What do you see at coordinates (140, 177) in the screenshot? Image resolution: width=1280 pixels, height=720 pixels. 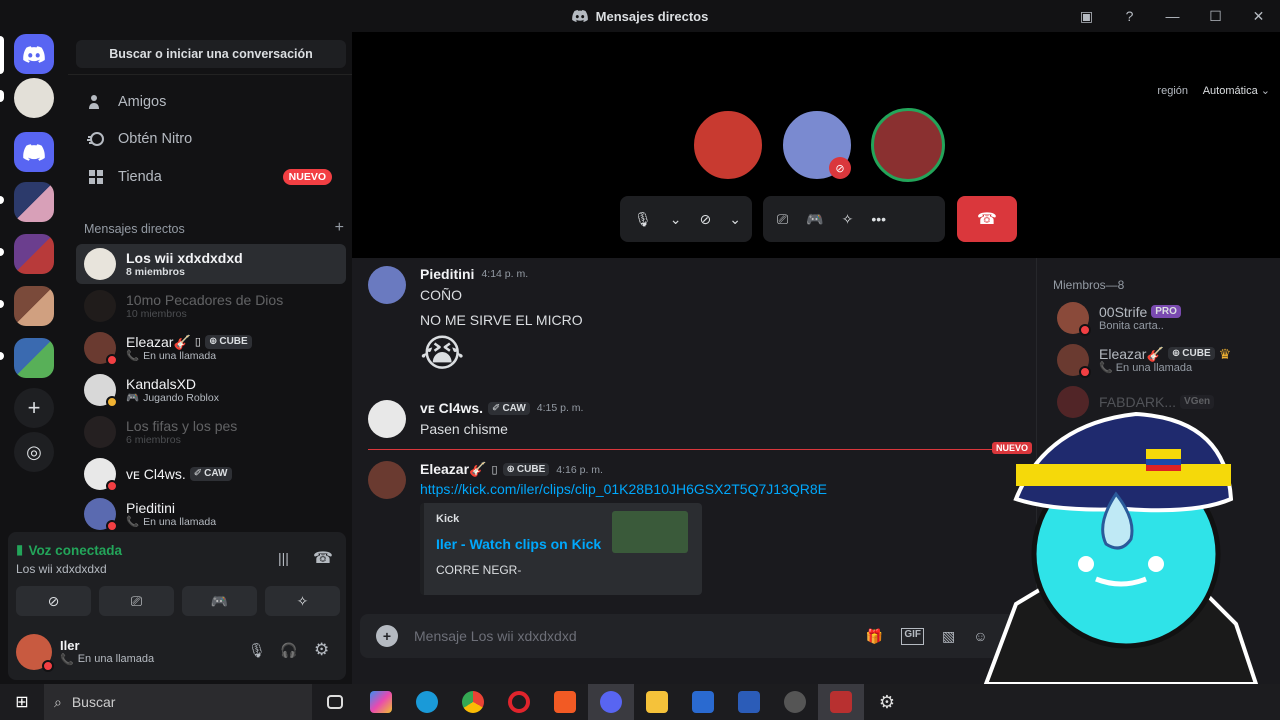 I see `nav-label: Tienda` at bounding box center [140, 177].